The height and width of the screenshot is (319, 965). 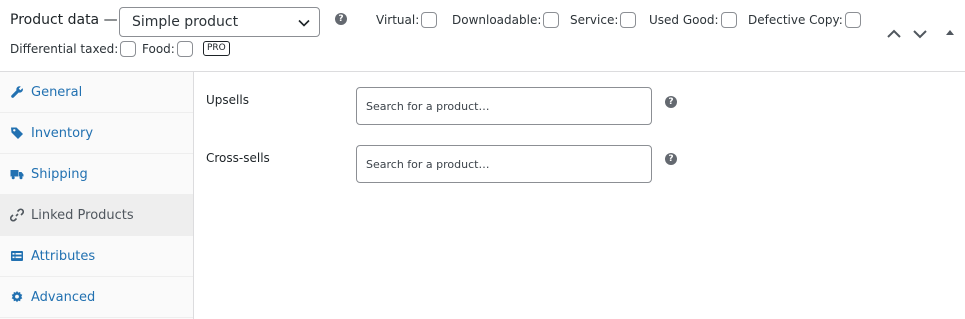 I want to click on collapse-toggle-icon, so click(x=950, y=33).